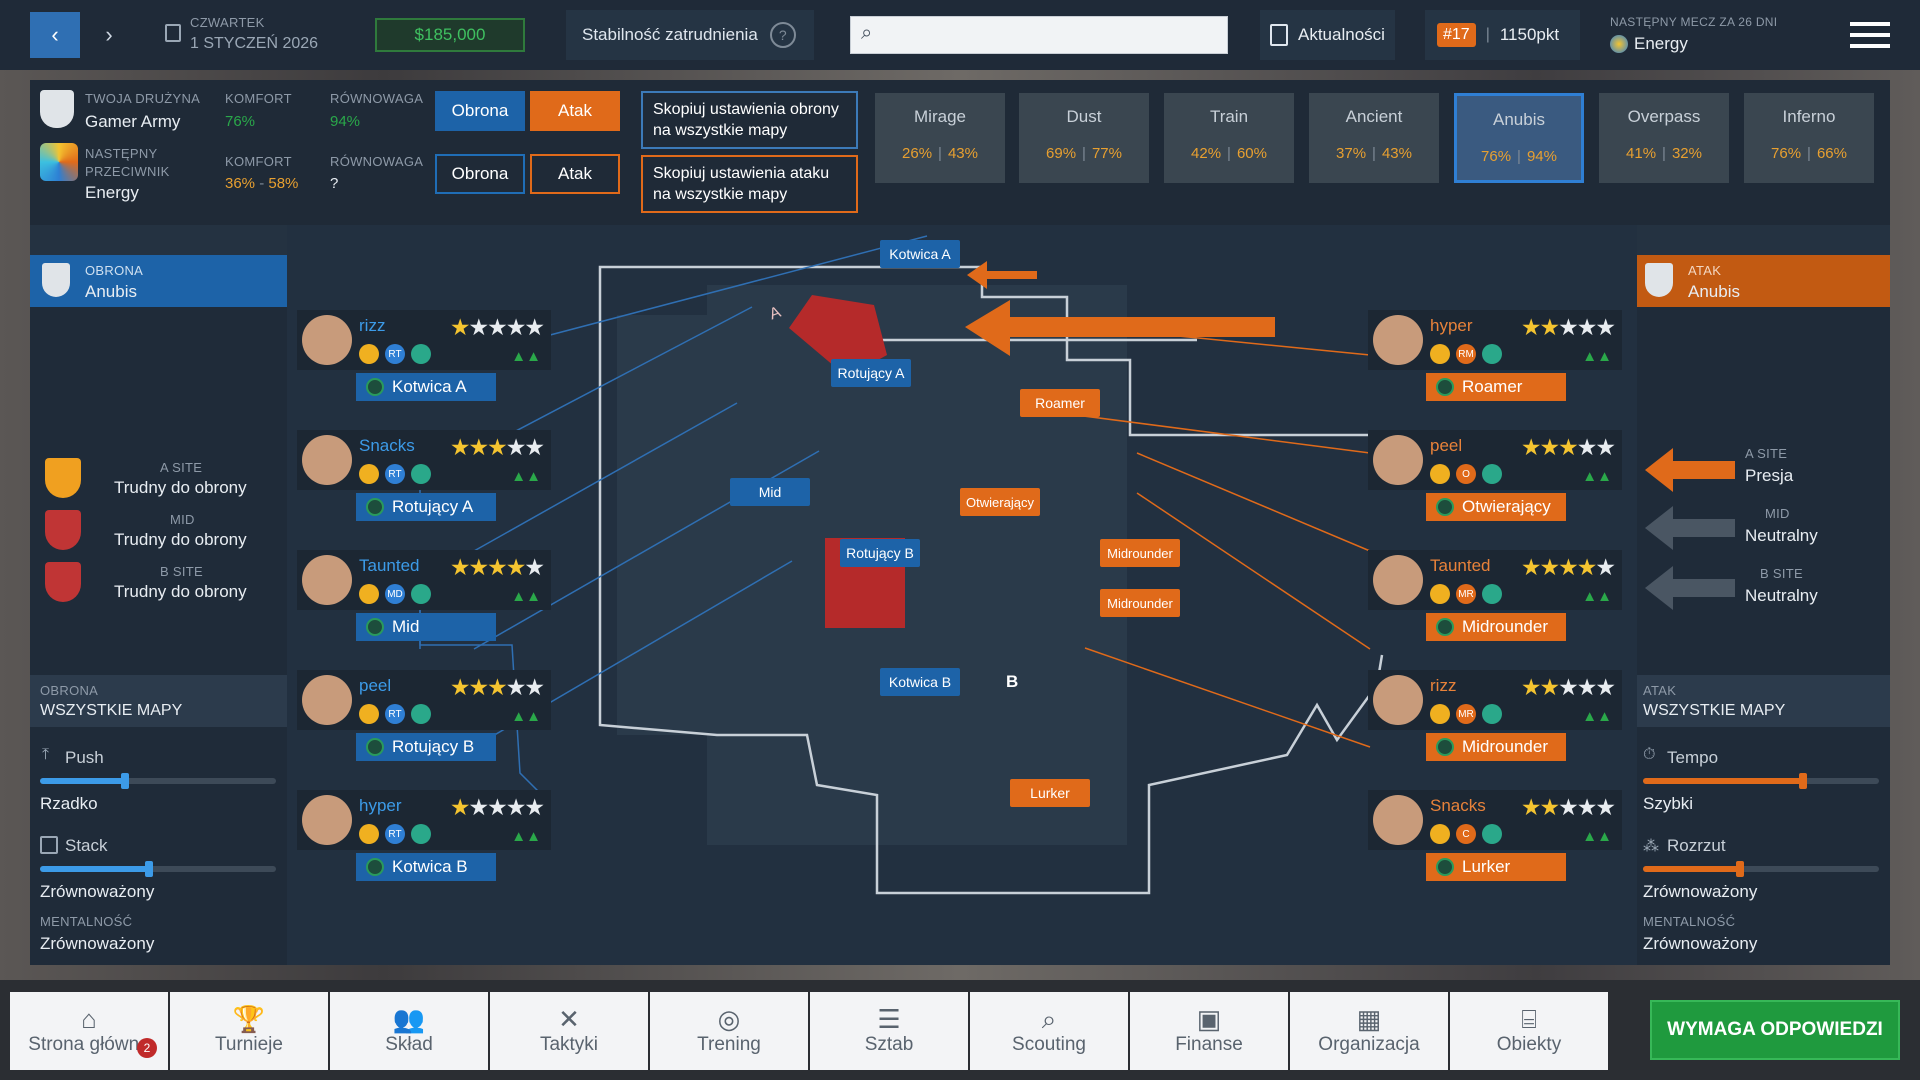 This screenshot has width=1920, height=1080. What do you see at coordinates (880, 553) in the screenshot?
I see `map-label-rotujacy-b: Rotujący B` at bounding box center [880, 553].